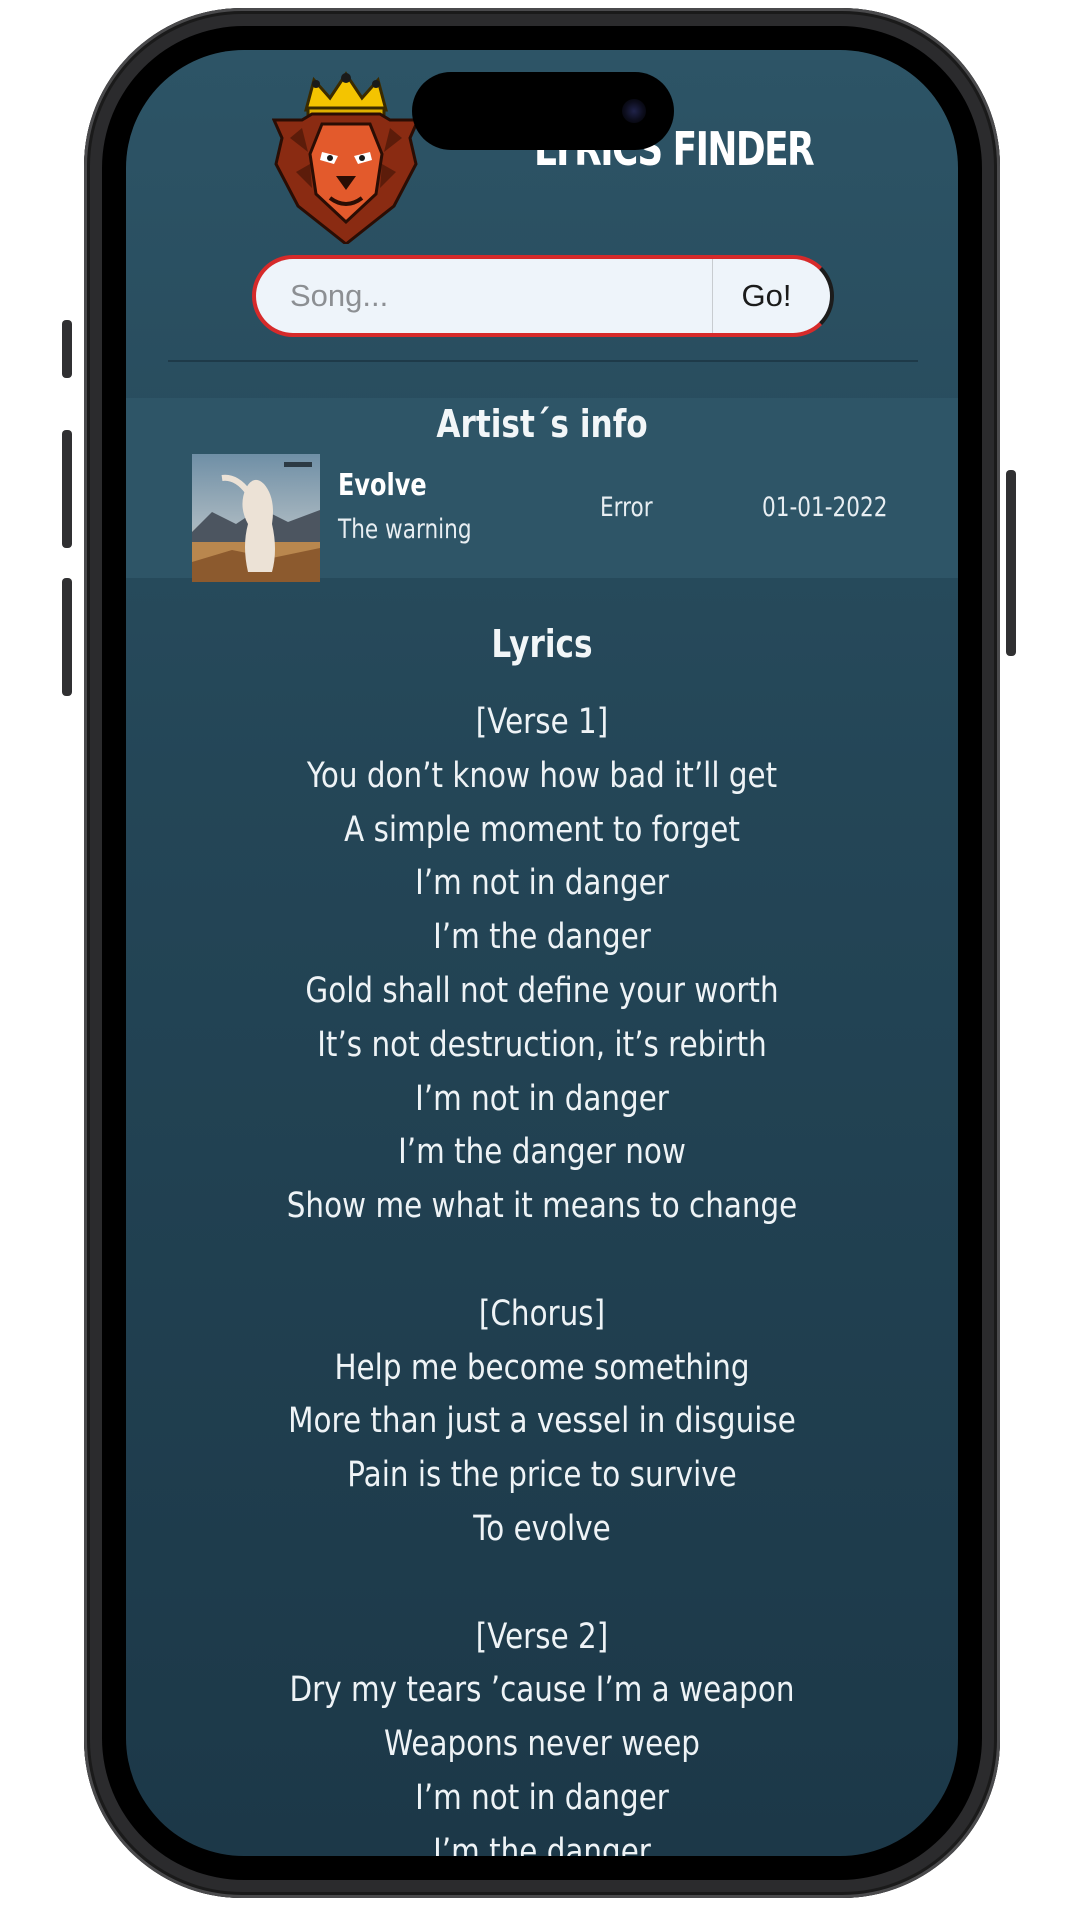 The height and width of the screenshot is (1920, 1080). What do you see at coordinates (542, 1528) in the screenshot?
I see `lyric-line: To evolve` at bounding box center [542, 1528].